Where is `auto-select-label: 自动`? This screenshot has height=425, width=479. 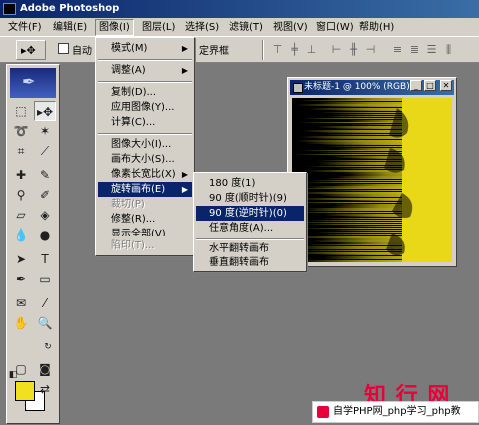
auto-select-label: 自动 is located at coordinates (82, 51).